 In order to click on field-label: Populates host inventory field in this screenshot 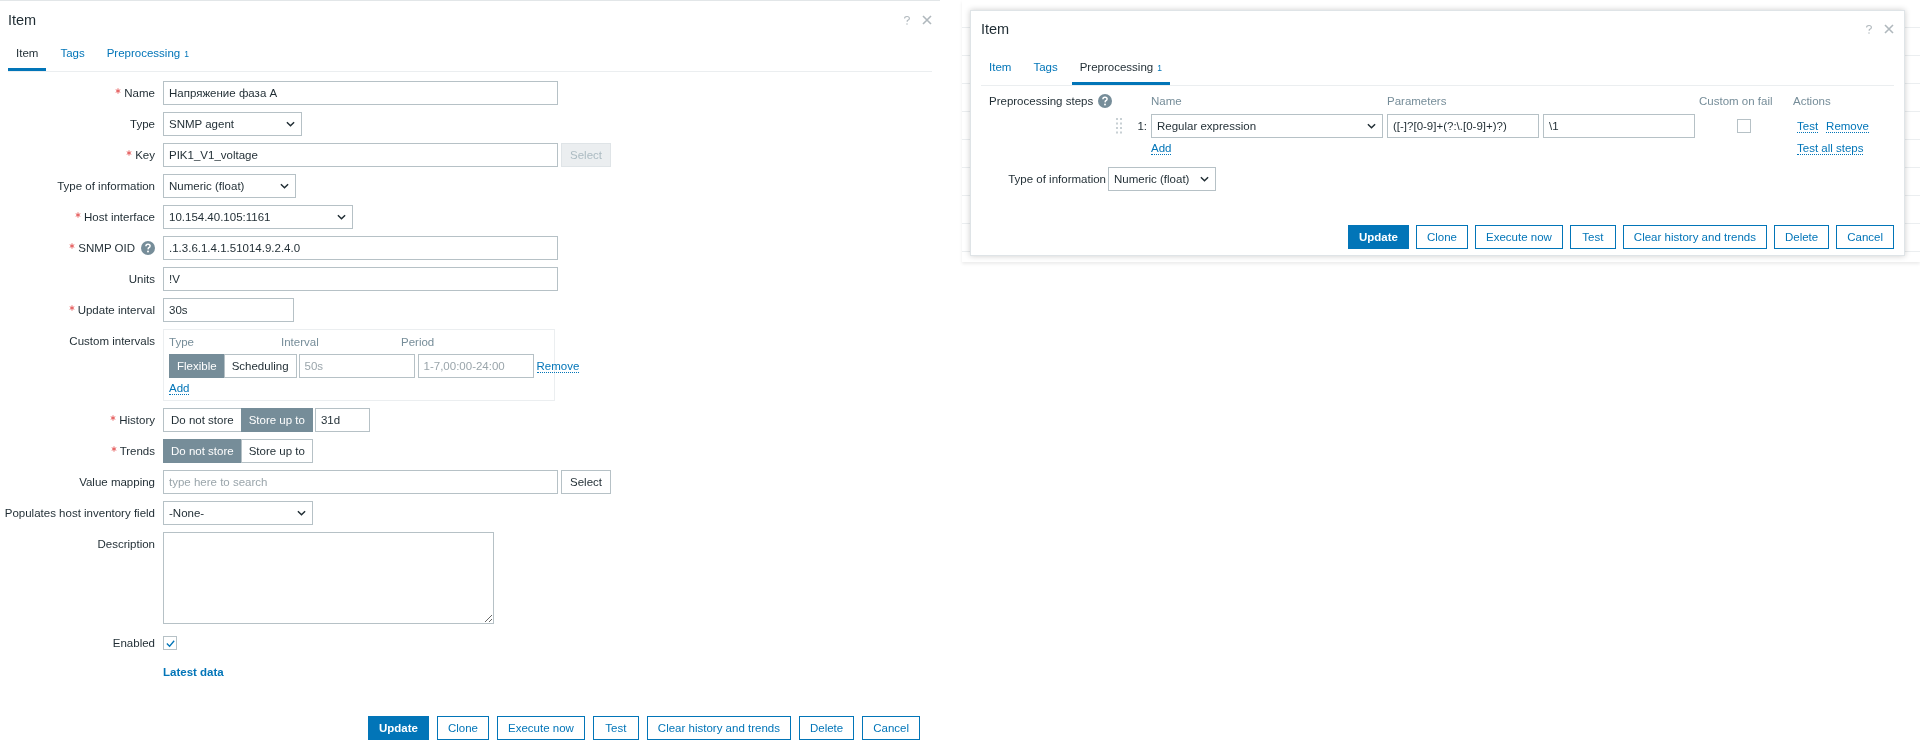, I will do `click(79, 513)`.